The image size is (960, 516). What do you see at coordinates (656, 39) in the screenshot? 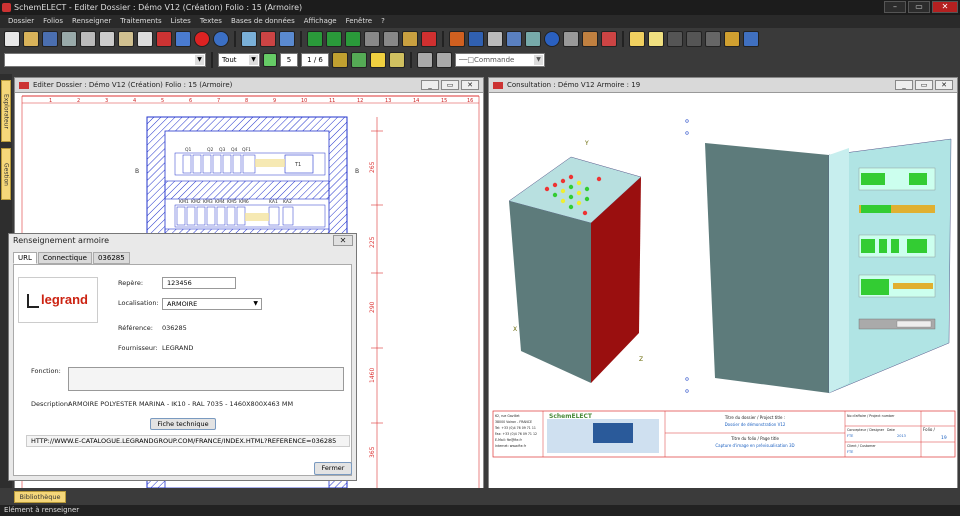
I see `add-note-icon` at bounding box center [656, 39].